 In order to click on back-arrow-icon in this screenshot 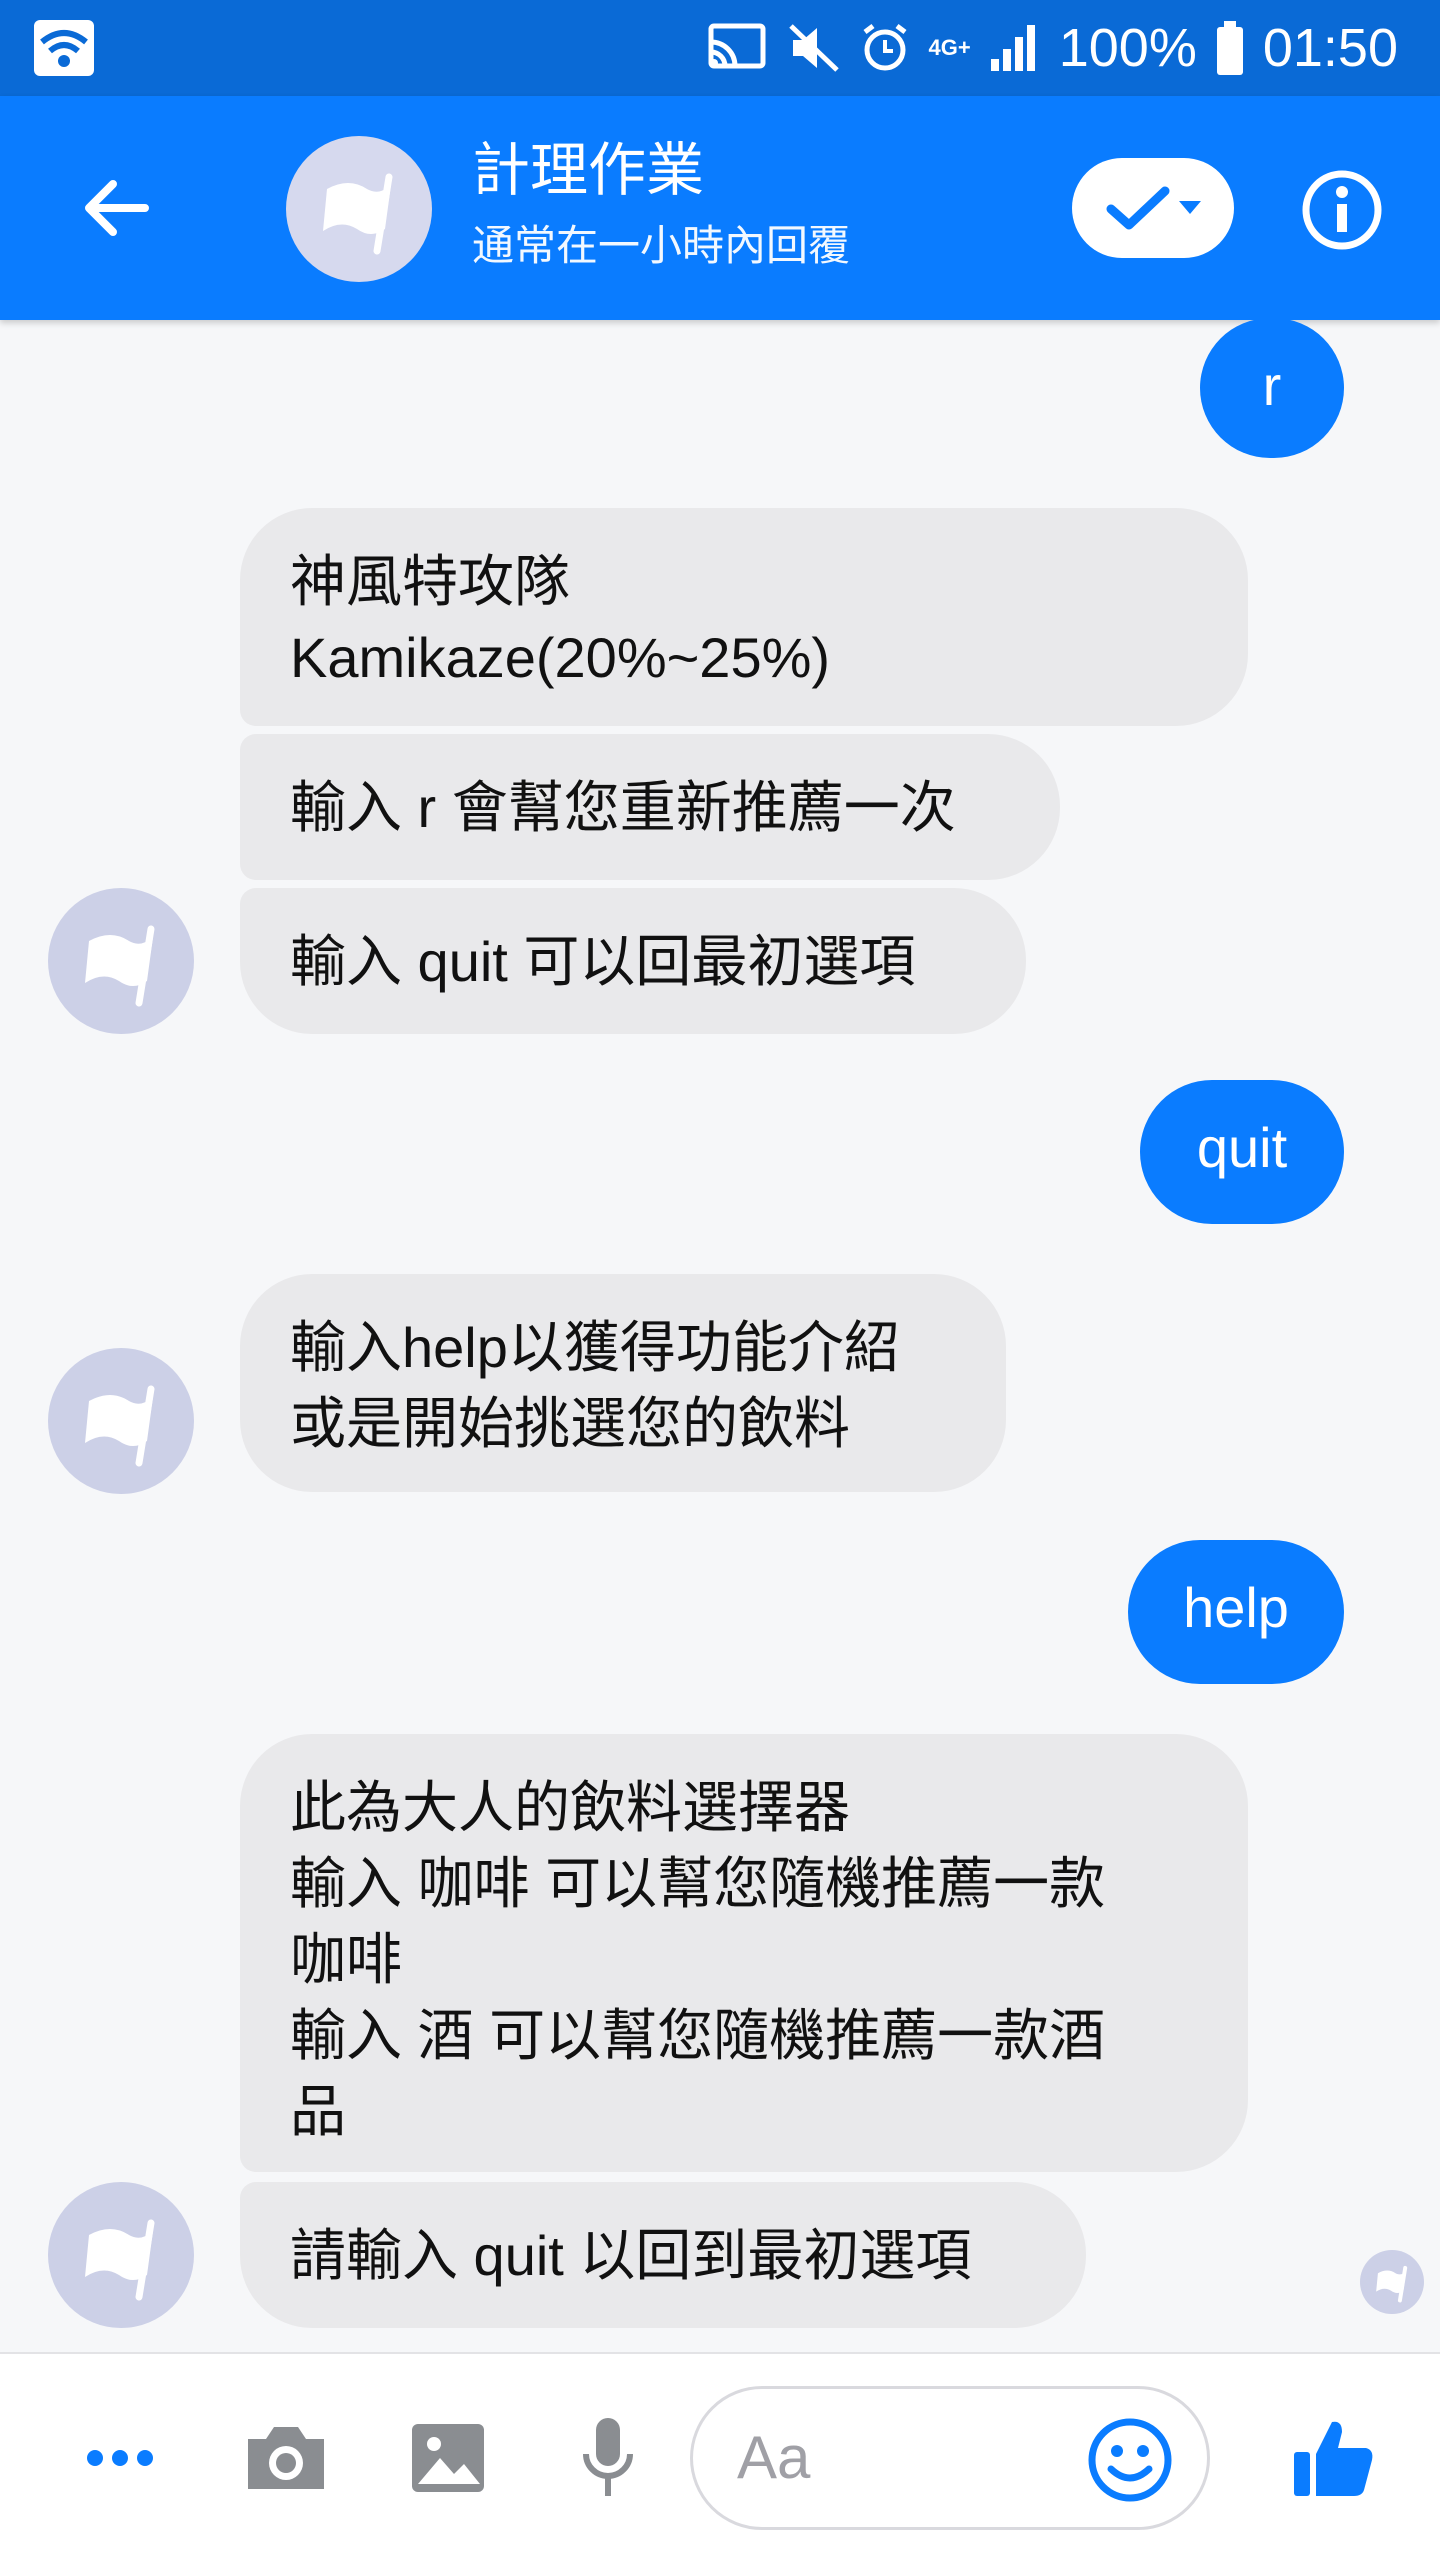, I will do `click(117, 208)`.